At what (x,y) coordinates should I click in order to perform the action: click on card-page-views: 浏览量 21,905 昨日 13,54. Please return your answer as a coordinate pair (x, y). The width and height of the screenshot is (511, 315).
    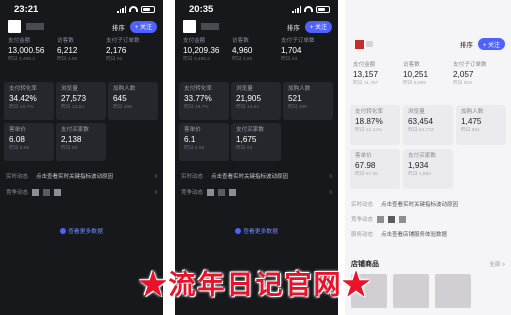
    Looking at the image, I should click on (256, 101).